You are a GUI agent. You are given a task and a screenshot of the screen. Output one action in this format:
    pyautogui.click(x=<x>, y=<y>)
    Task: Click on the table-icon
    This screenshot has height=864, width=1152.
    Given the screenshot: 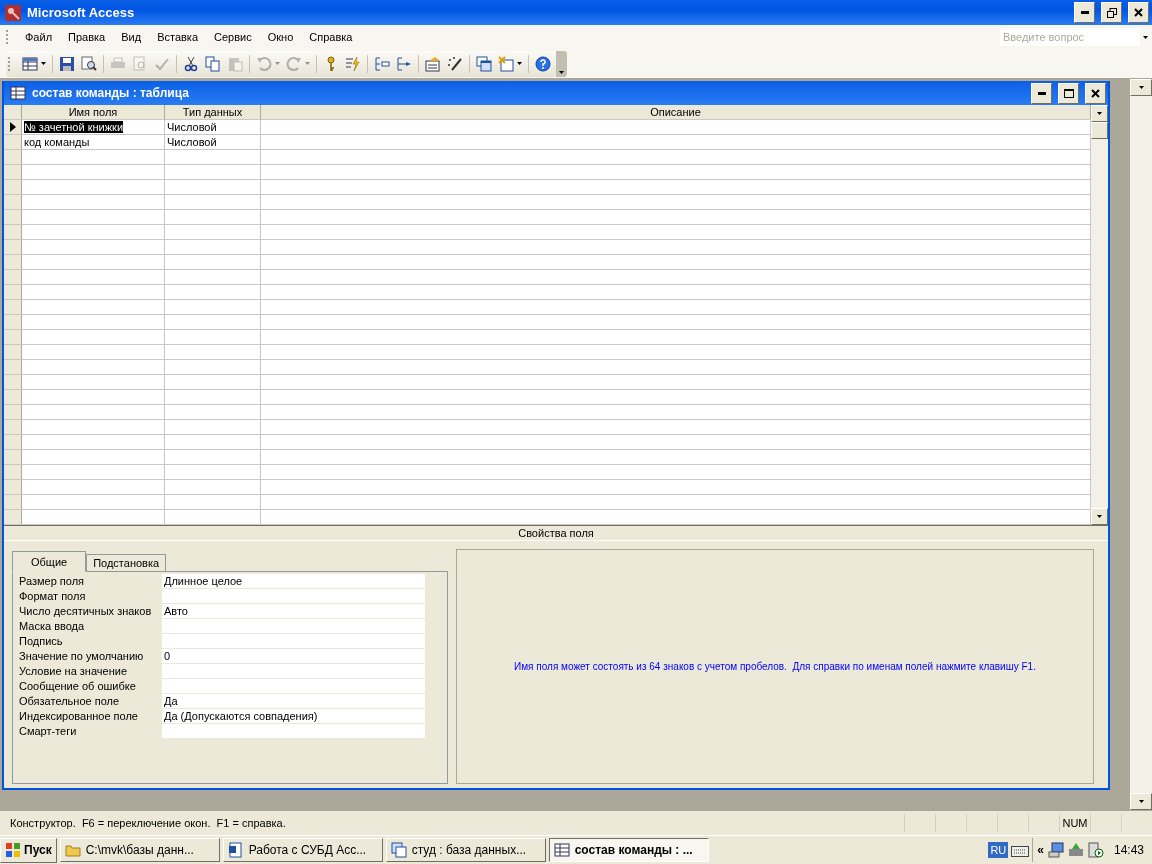 What is the action you would take?
    pyautogui.click(x=30, y=63)
    